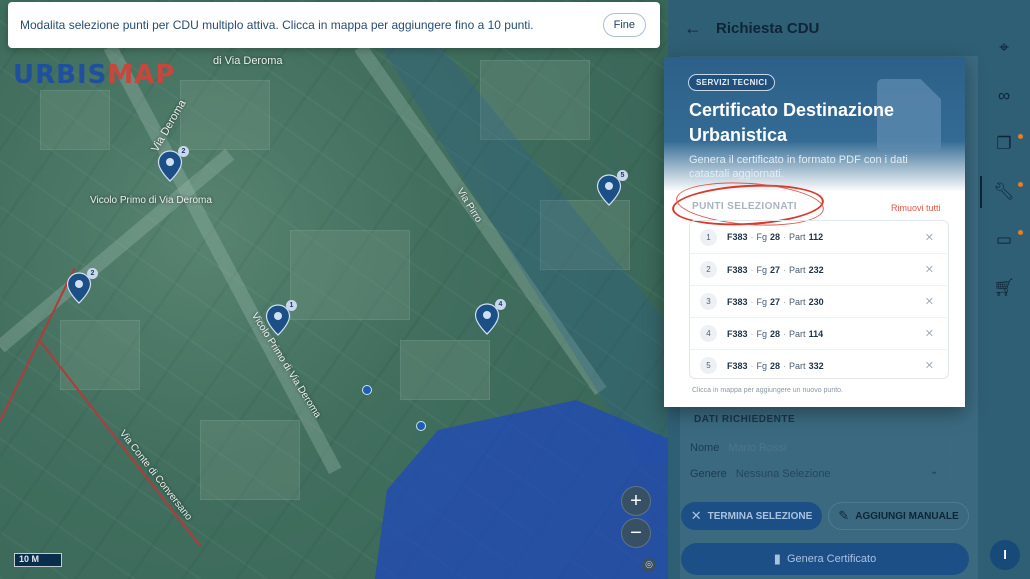 Image resolution: width=1030 pixels, height=579 pixels. I want to click on add-manual-button: ✎ AGGIUNGI MANUALE, so click(898, 516).